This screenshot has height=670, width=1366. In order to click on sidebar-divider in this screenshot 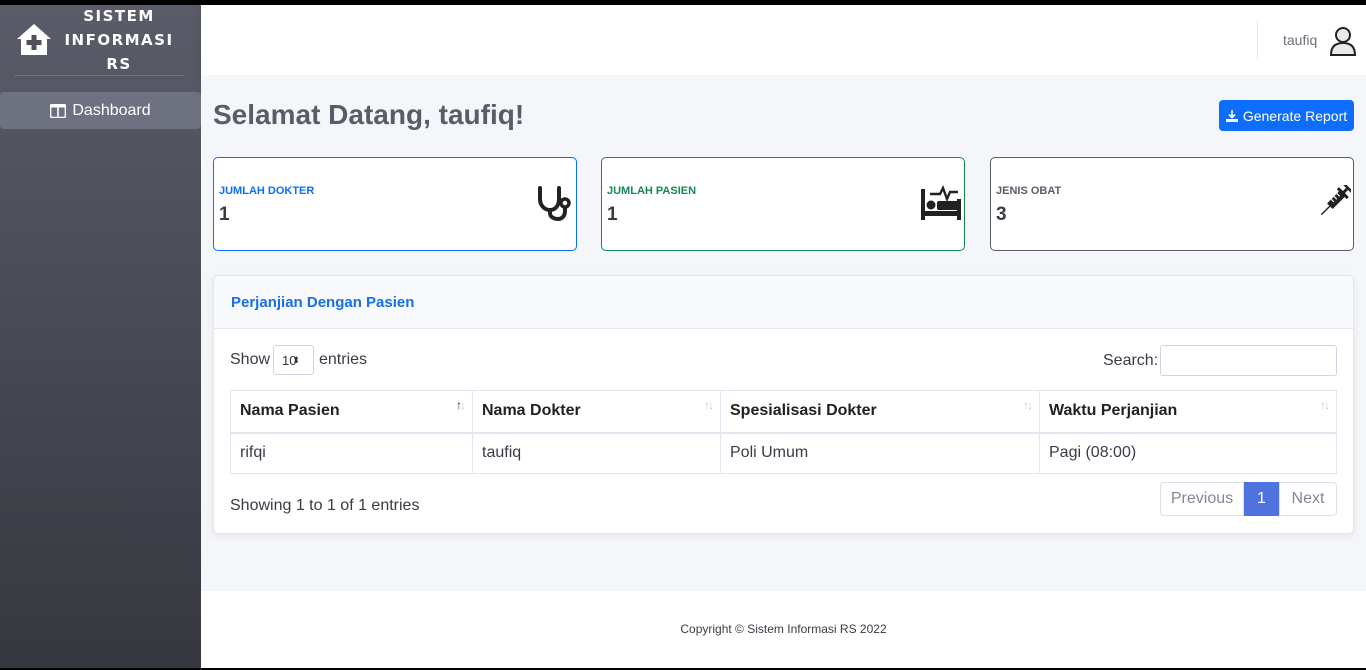, I will do `click(99, 75)`.